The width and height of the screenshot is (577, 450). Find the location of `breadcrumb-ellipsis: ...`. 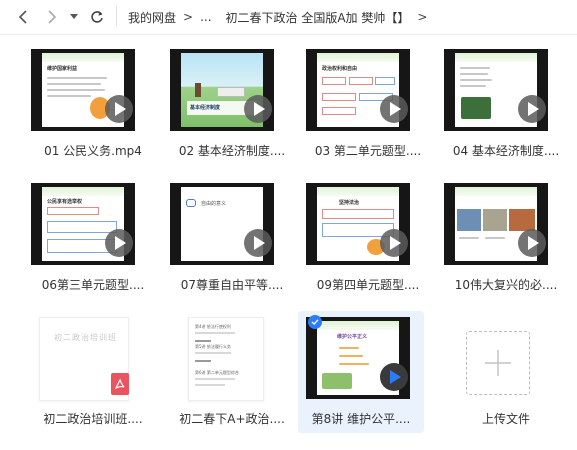

breadcrumb-ellipsis: ... is located at coordinates (205, 17).